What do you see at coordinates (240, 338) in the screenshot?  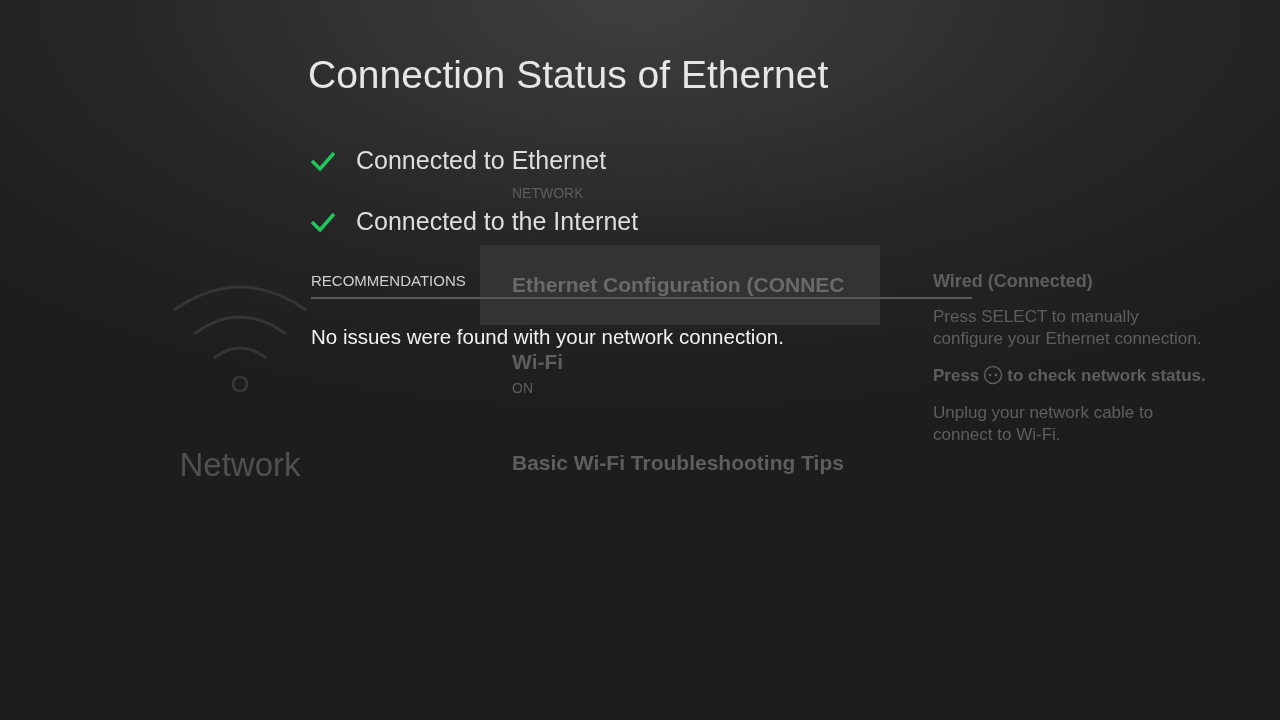 I see `wifi-icon` at bounding box center [240, 338].